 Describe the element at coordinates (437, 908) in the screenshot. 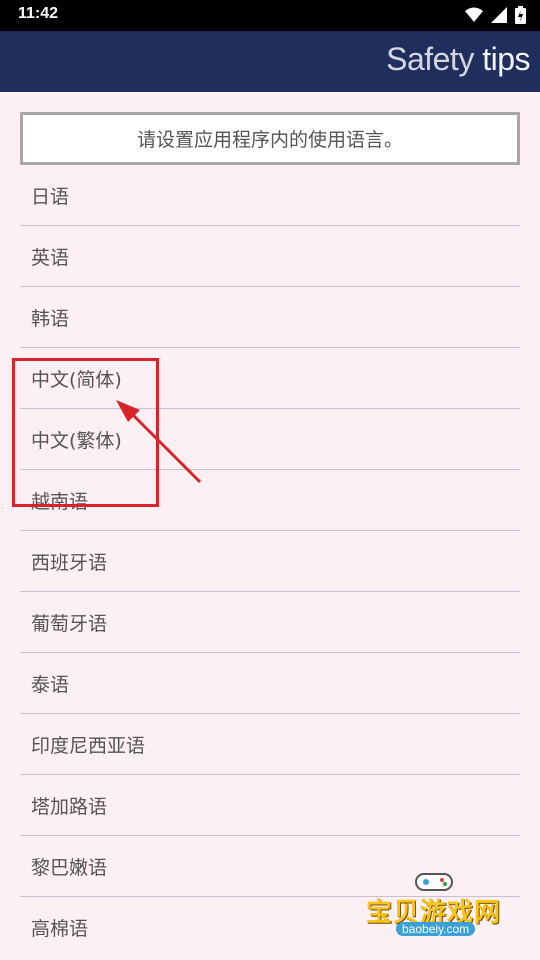

I see `watermark-logo: 宝贝游戏网 baobeiy.com` at that location.